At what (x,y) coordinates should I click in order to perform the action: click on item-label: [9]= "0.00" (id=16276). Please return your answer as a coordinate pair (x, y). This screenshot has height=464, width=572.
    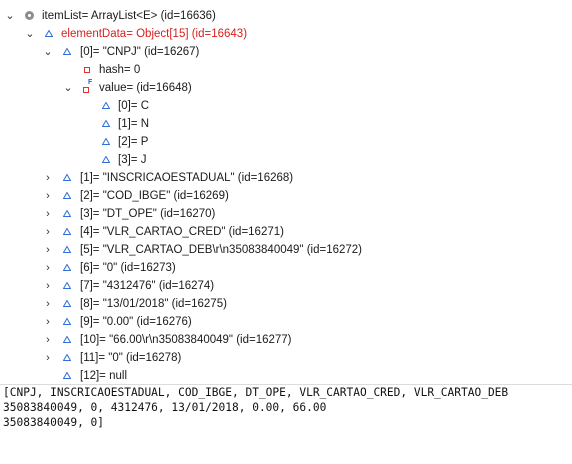
    Looking at the image, I should click on (136, 322).